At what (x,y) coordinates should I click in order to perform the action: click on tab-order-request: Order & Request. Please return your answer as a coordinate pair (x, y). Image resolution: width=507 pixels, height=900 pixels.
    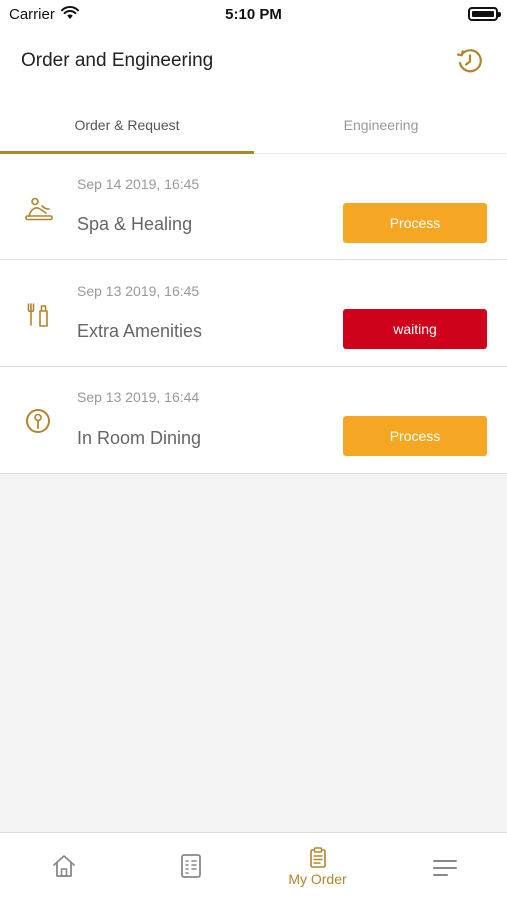
    Looking at the image, I should click on (127, 123).